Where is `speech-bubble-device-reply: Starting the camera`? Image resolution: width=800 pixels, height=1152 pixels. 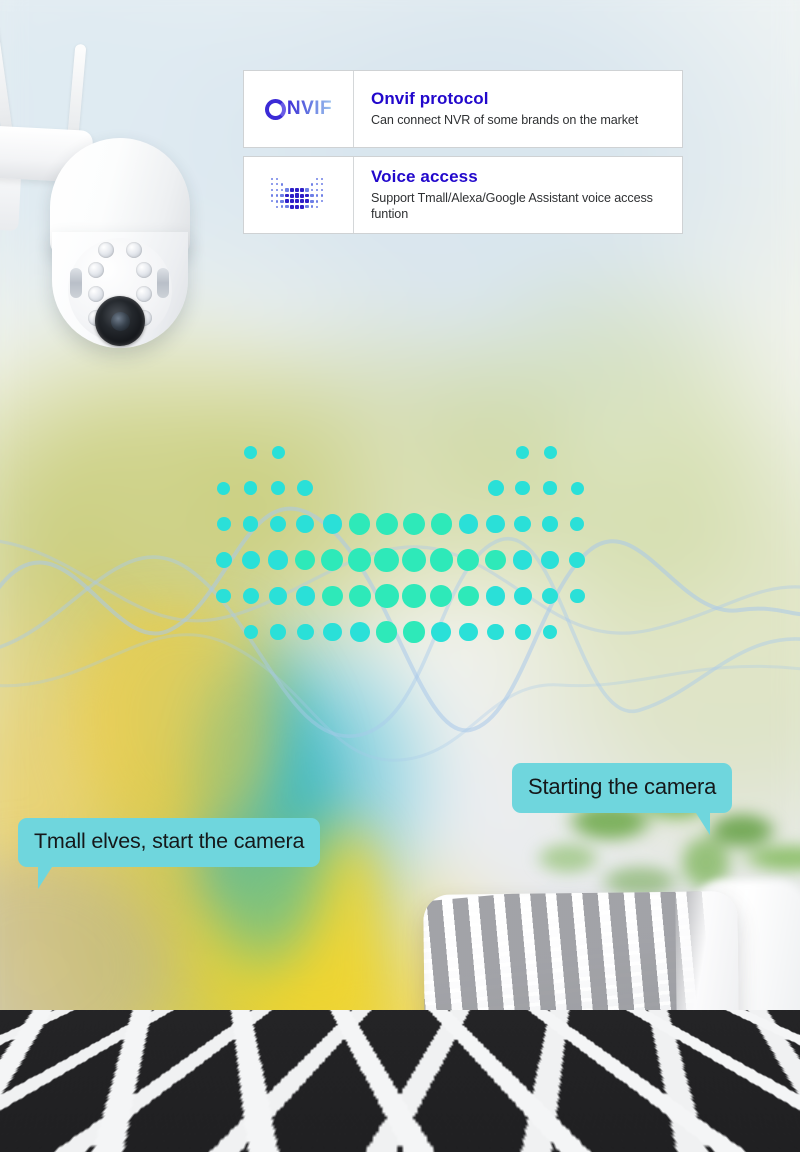 speech-bubble-device-reply: Starting the camera is located at coordinates (622, 799).